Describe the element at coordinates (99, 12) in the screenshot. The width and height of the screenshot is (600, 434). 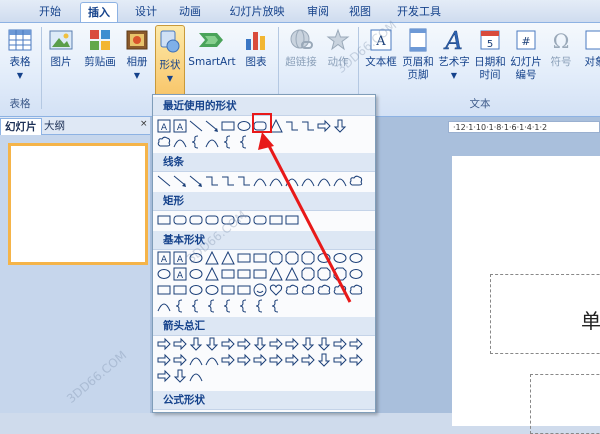
I see `tab-insert: 插入` at that location.